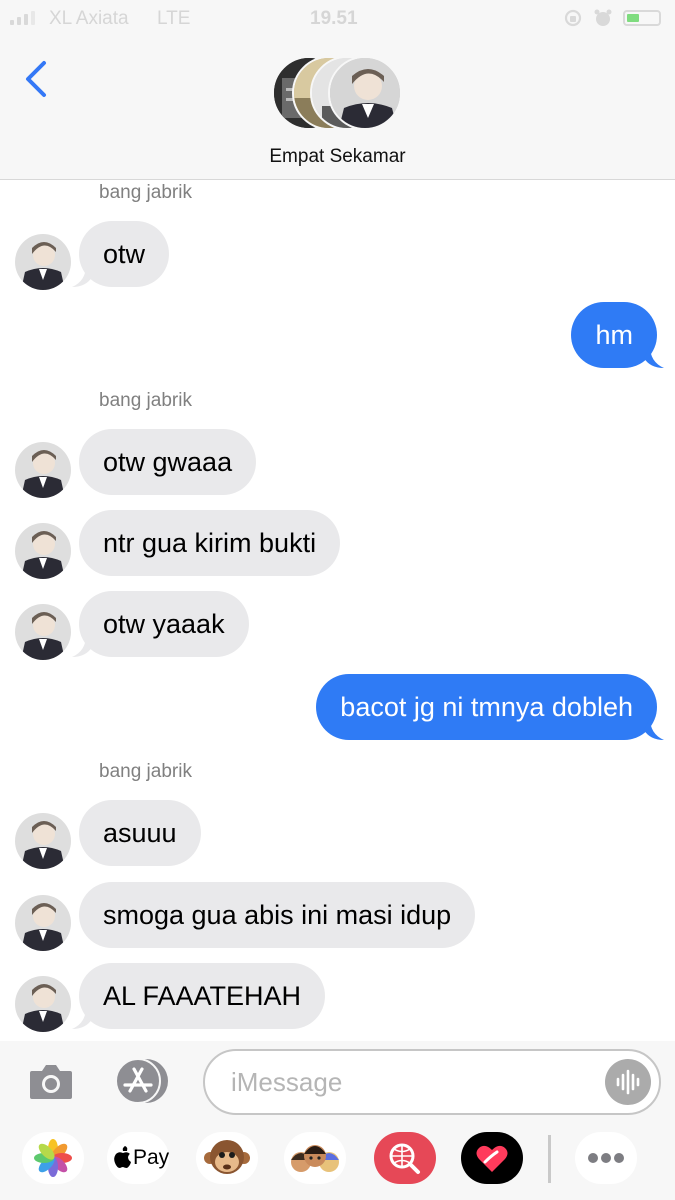 This screenshot has height=1200, width=675. I want to click on message-bubble-incoming: smoga gua abis ini masi idup, so click(277, 915).